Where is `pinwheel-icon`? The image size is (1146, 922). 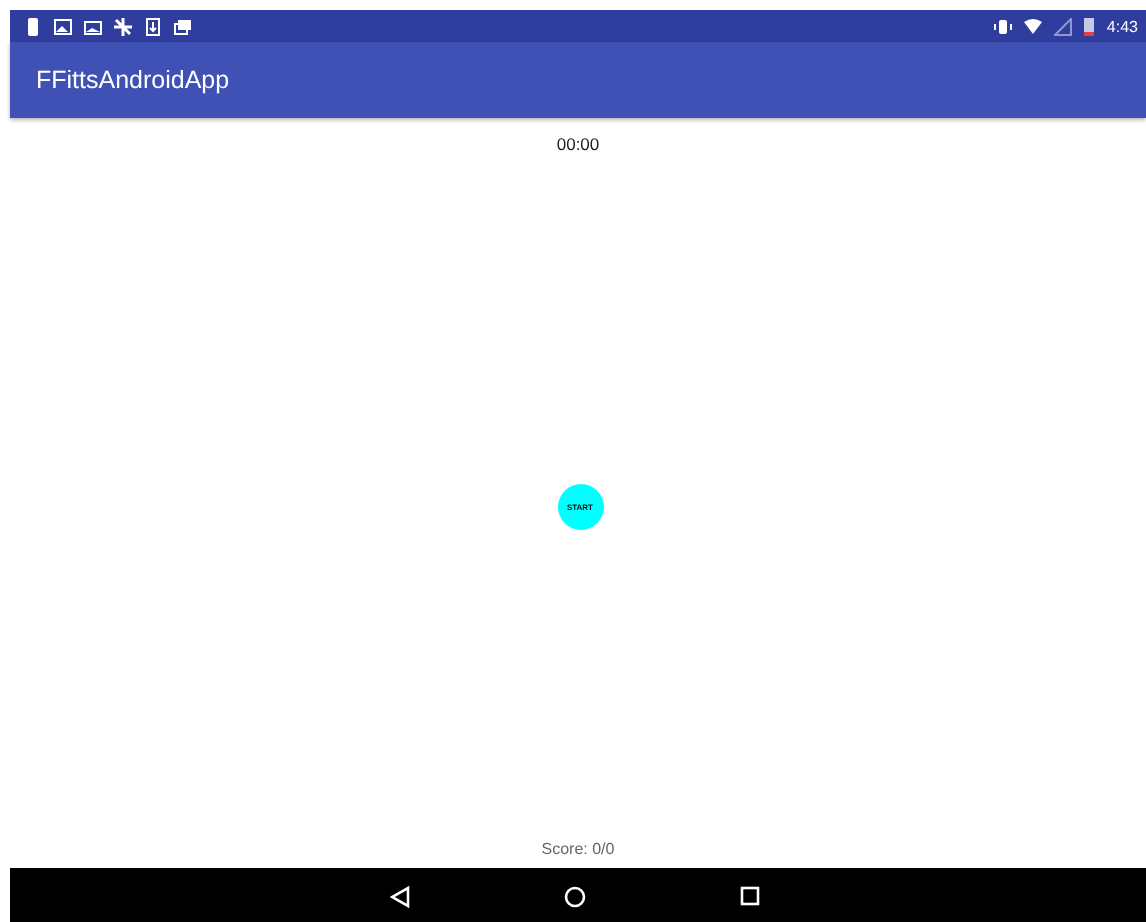 pinwheel-icon is located at coordinates (123, 26).